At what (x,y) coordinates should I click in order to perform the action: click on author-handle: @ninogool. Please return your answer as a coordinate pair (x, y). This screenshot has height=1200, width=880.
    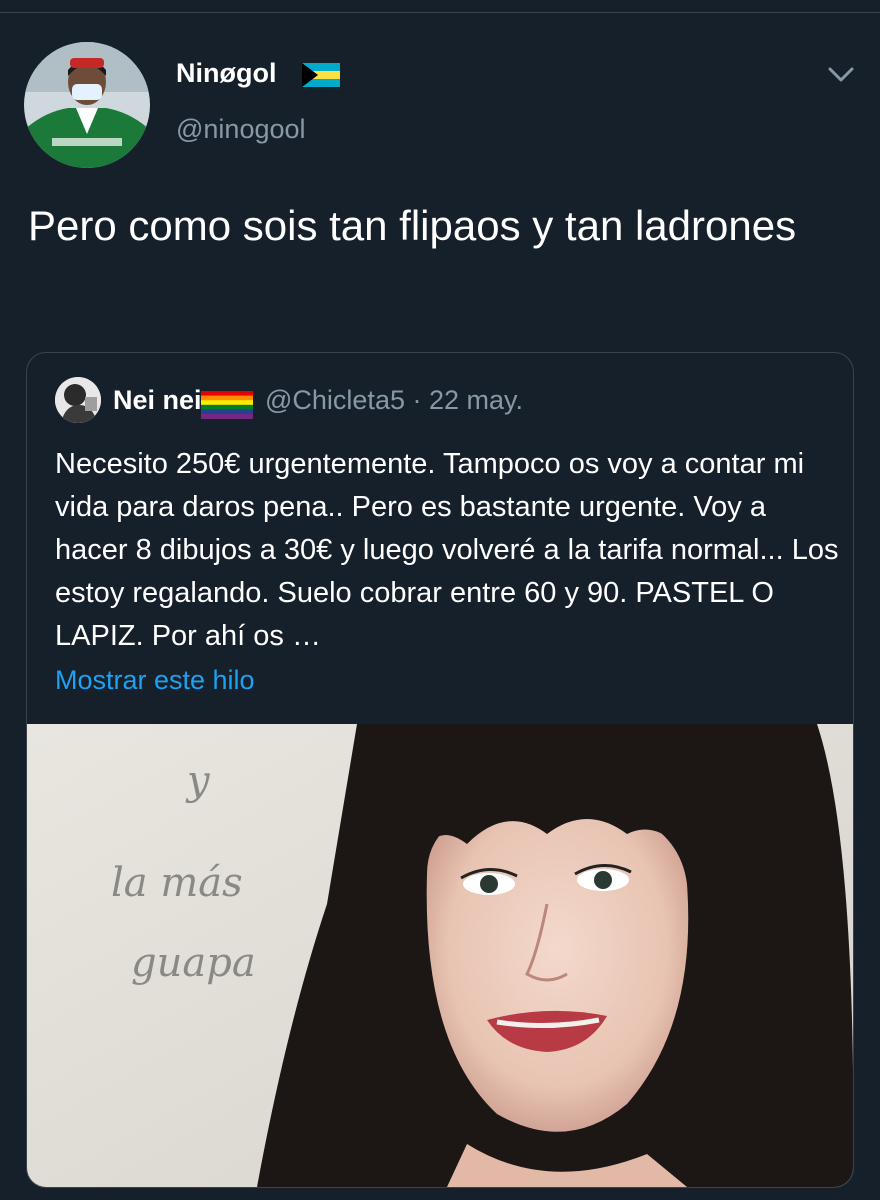
    Looking at the image, I should click on (241, 129).